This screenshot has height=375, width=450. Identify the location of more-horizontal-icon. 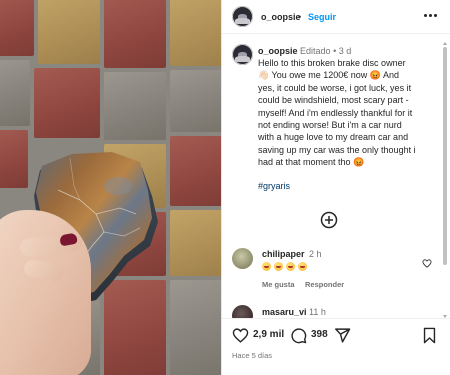
(431, 15).